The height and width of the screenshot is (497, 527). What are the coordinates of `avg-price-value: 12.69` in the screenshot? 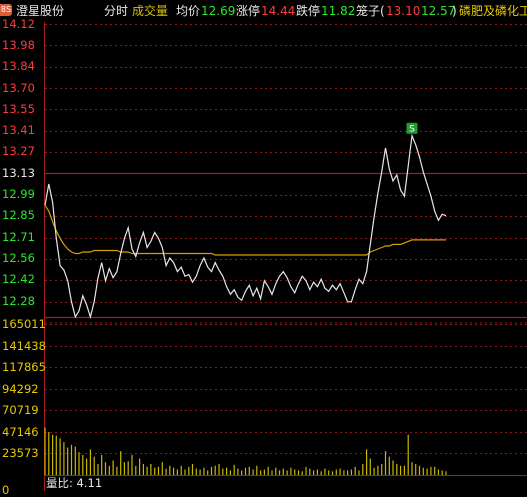 It's located at (218, 11).